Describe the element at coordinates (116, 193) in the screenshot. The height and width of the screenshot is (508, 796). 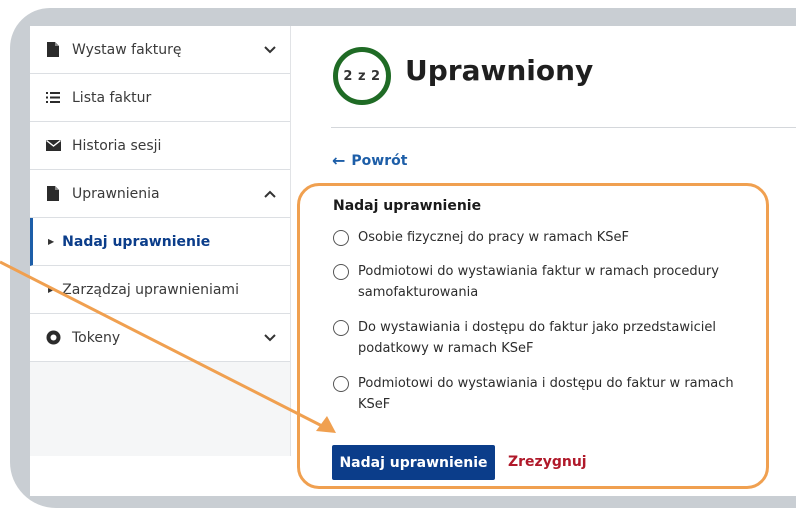
I see `sidebar-item-label: Uprawnienia` at that location.